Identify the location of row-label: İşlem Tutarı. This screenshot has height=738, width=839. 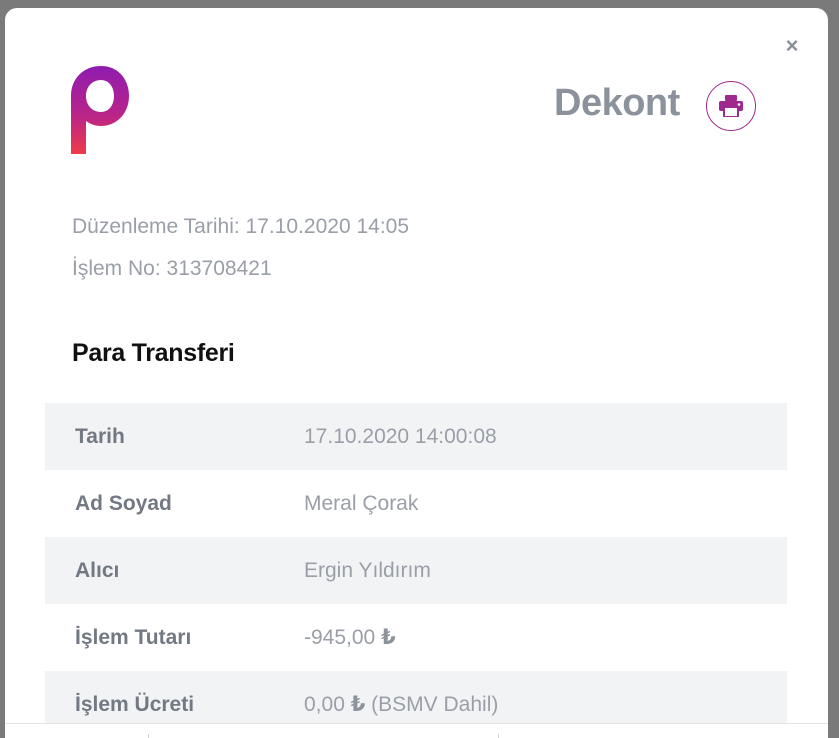
(133, 637).